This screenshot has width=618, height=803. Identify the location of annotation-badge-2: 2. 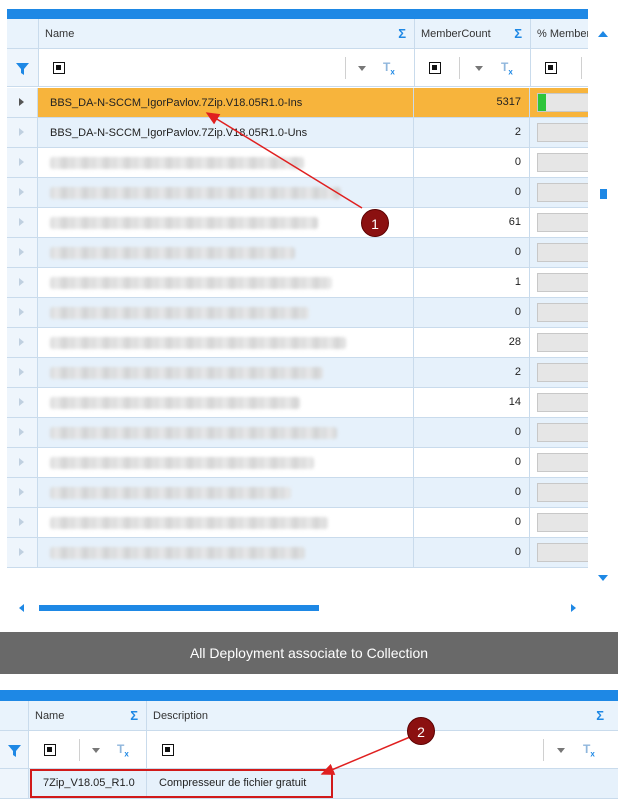
(421, 731).